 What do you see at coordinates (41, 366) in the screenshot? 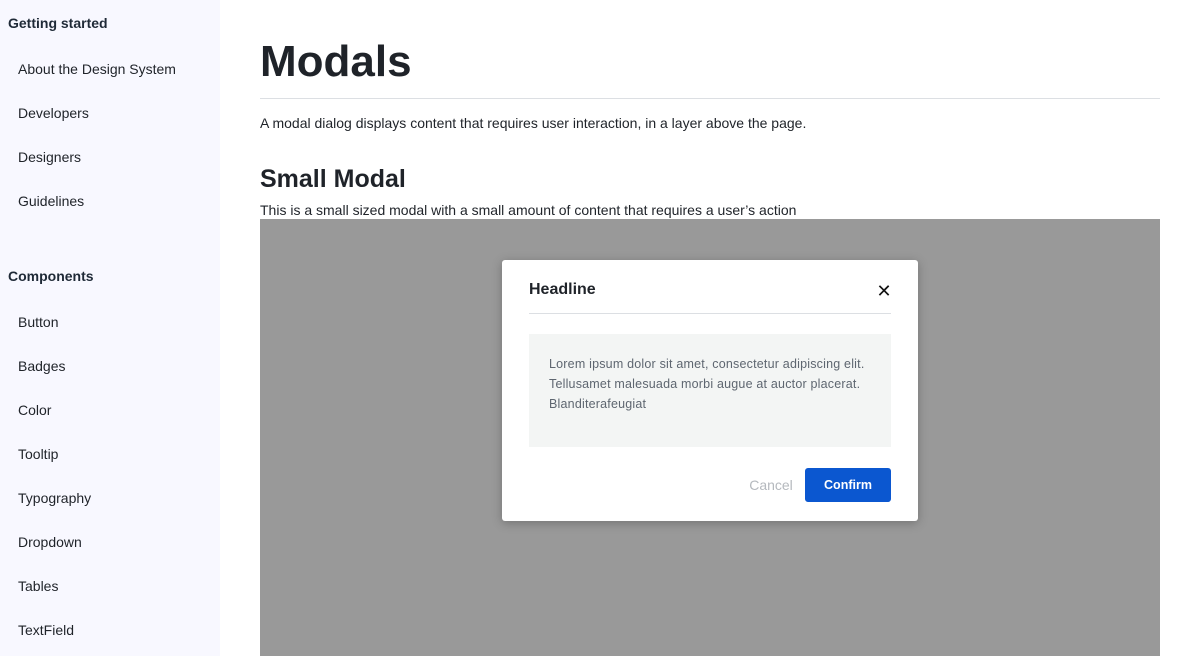
I see `sidebar-item-badges: Badges` at bounding box center [41, 366].